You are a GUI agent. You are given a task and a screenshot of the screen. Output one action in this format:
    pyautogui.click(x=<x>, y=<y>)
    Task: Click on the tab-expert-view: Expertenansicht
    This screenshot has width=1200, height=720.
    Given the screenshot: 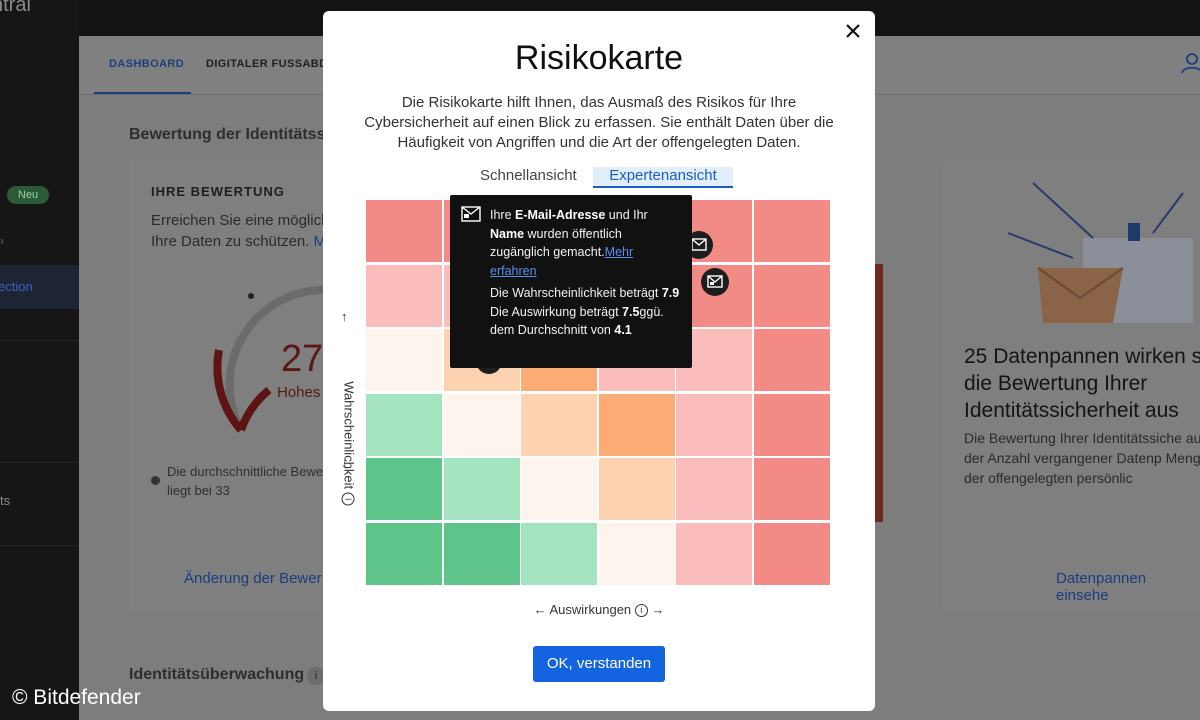 What is the action you would take?
    pyautogui.click(x=663, y=177)
    